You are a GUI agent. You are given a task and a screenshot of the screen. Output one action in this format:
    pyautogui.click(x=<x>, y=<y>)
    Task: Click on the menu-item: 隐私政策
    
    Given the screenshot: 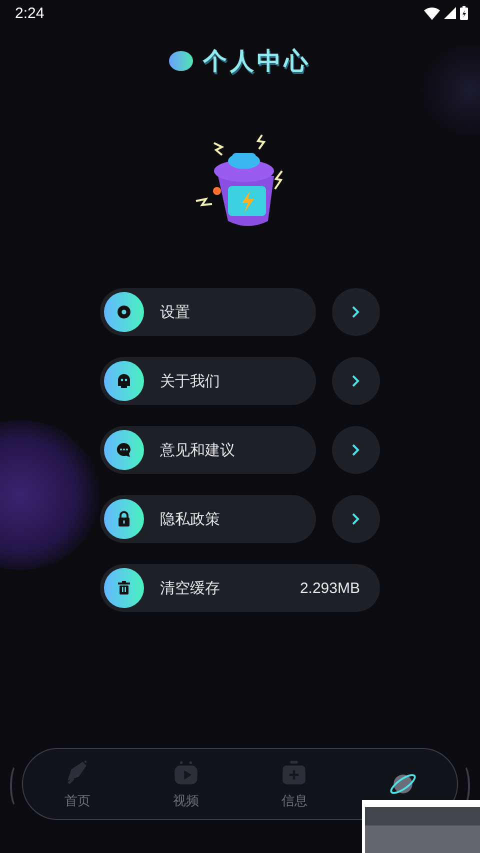 What is the action you would take?
    pyautogui.click(x=208, y=519)
    